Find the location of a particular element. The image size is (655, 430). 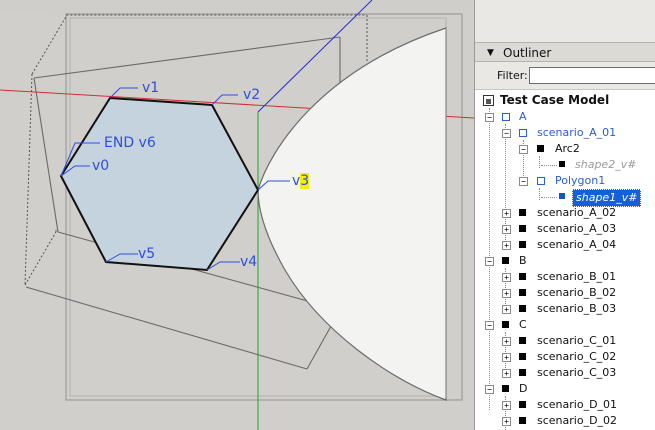

tree-item-shape1-selected: shape1_v# is located at coordinates (565, 198).